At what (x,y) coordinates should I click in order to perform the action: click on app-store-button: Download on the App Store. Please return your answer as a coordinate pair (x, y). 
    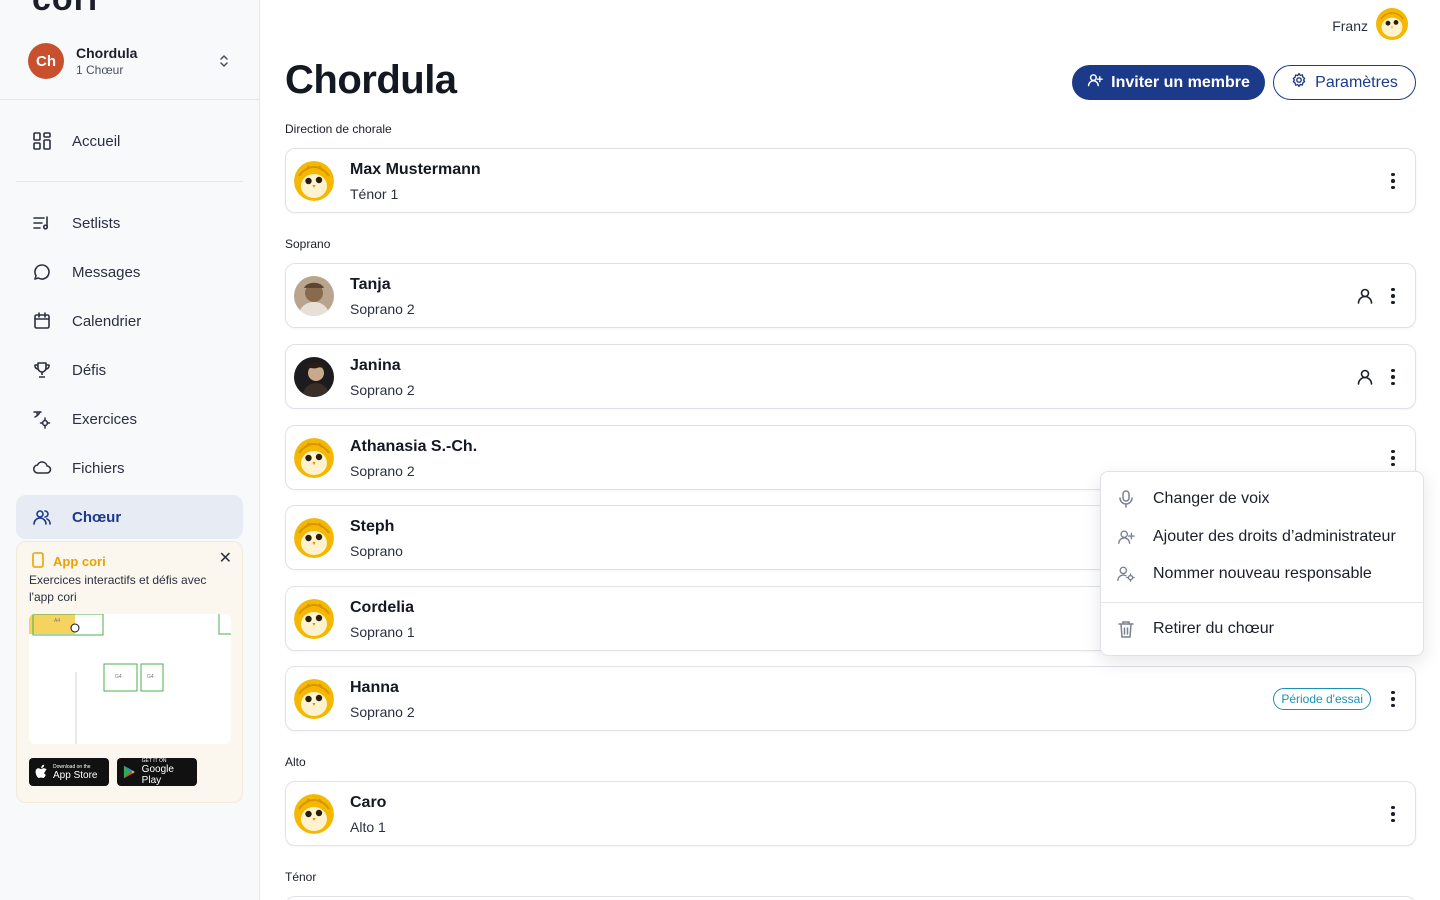
    Looking at the image, I should click on (69, 772).